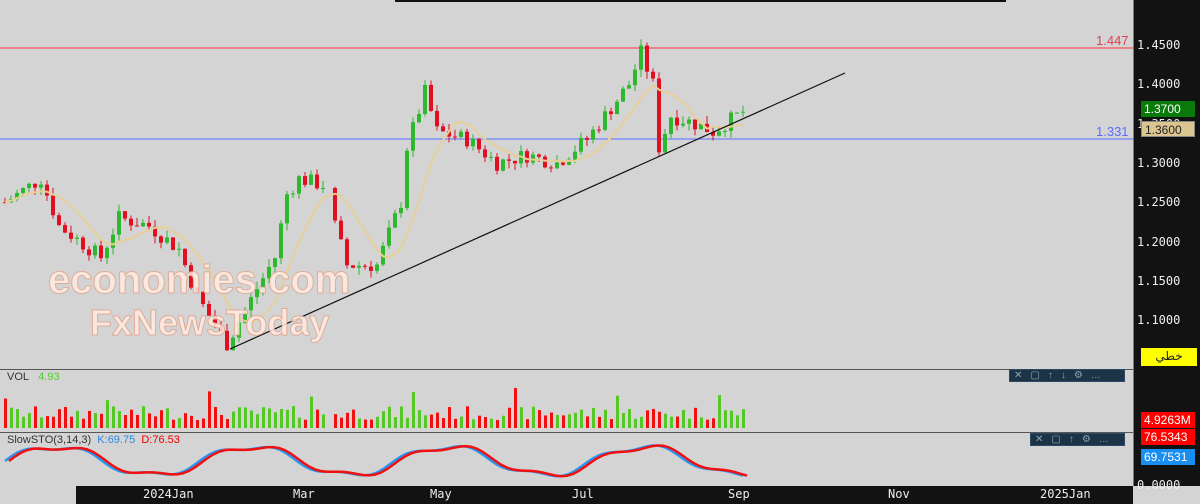 The height and width of the screenshot is (504, 1200). I want to click on resistance-level-label: 1.447, so click(1112, 40).